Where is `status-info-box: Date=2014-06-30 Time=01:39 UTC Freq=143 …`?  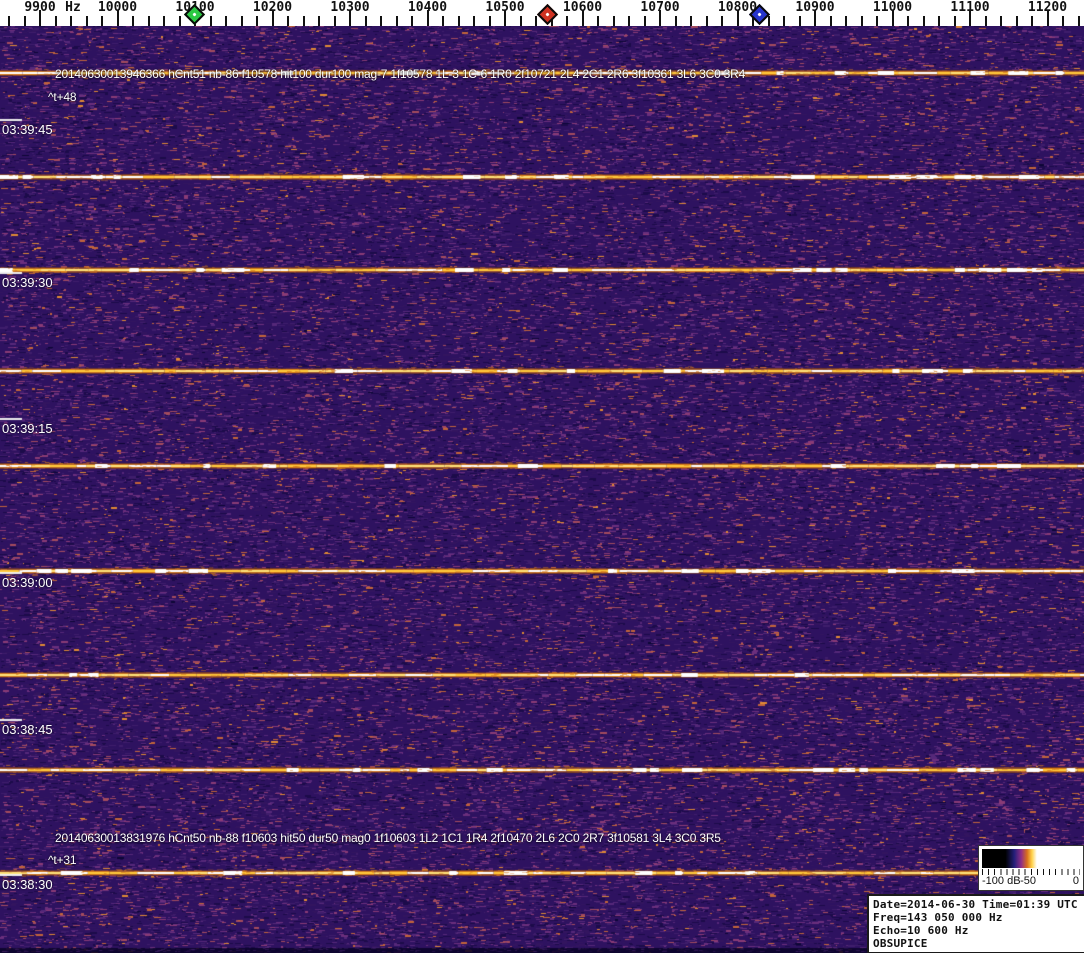 status-info-box: Date=2014-06-30 Time=01:39 UTC Freq=143 … is located at coordinates (975, 923).